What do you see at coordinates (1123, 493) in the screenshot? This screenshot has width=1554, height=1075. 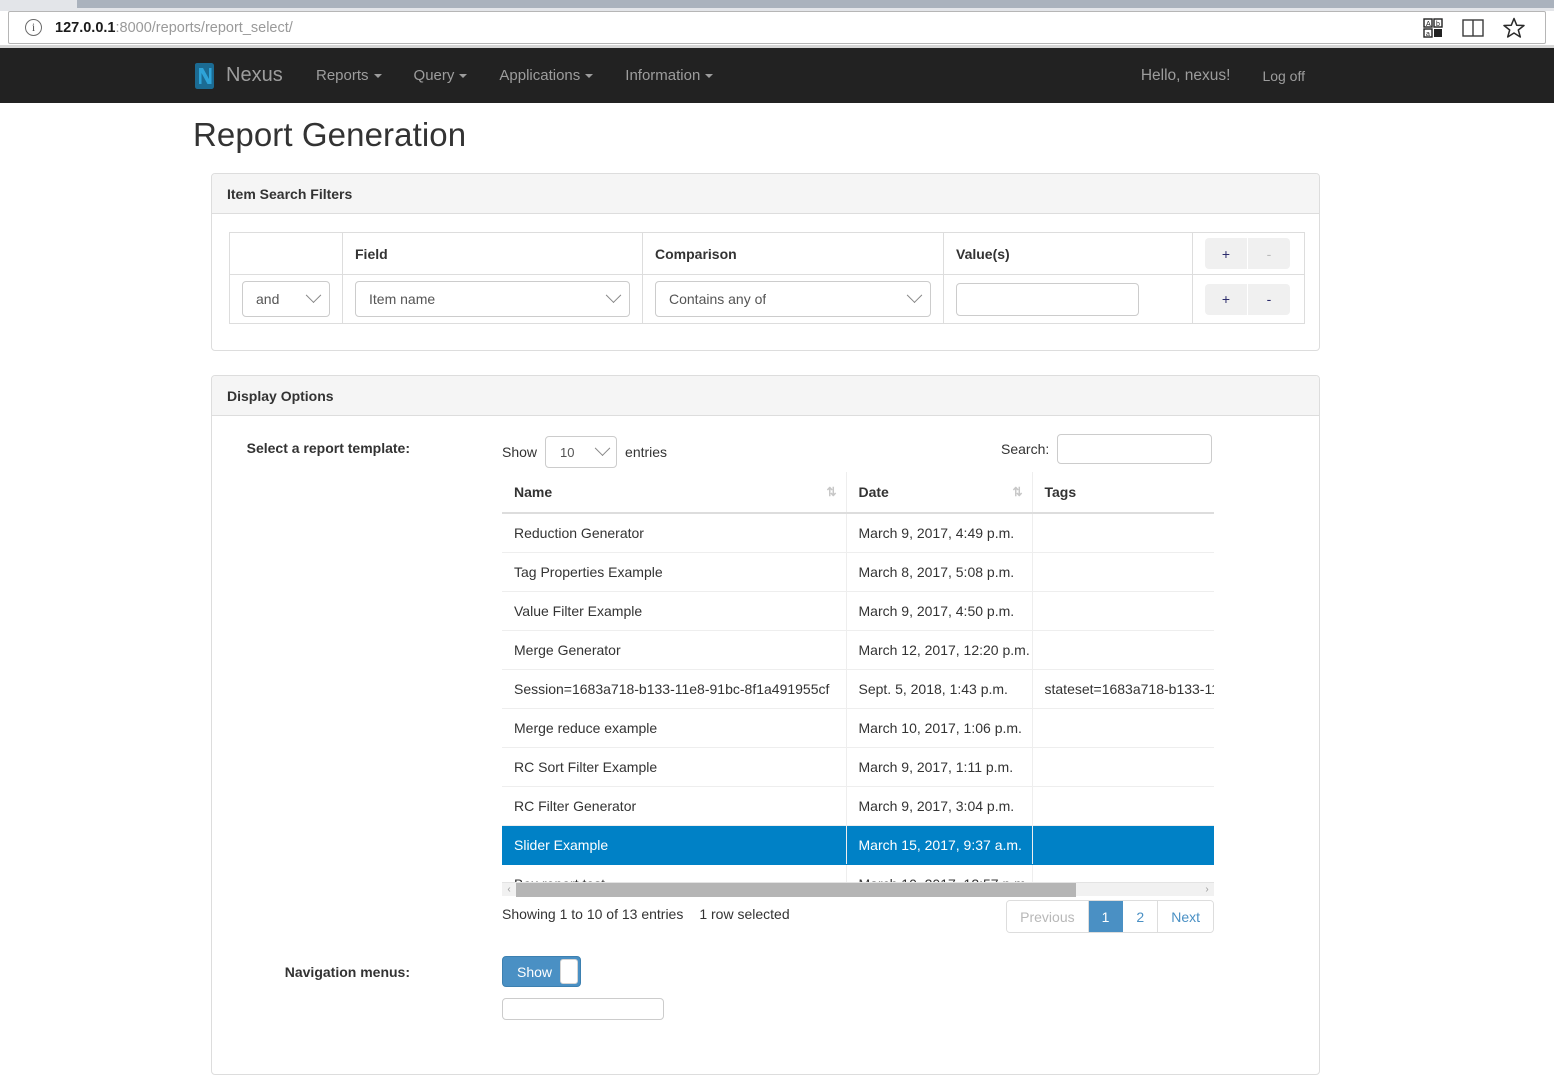 I see `column-header-tags: Tags` at bounding box center [1123, 493].